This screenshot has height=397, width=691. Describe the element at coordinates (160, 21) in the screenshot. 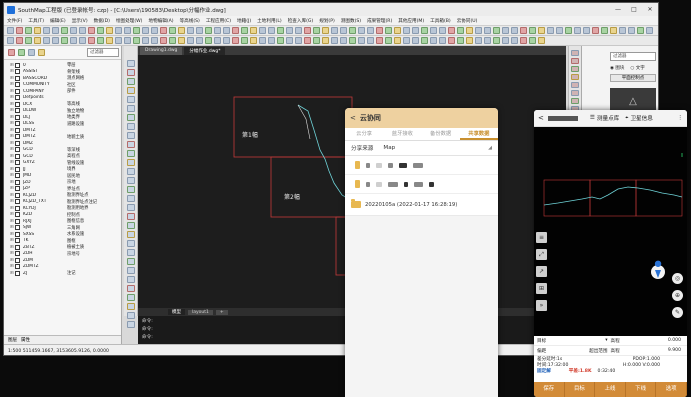

I see `menu-item: 地物编辑(A)` at that location.